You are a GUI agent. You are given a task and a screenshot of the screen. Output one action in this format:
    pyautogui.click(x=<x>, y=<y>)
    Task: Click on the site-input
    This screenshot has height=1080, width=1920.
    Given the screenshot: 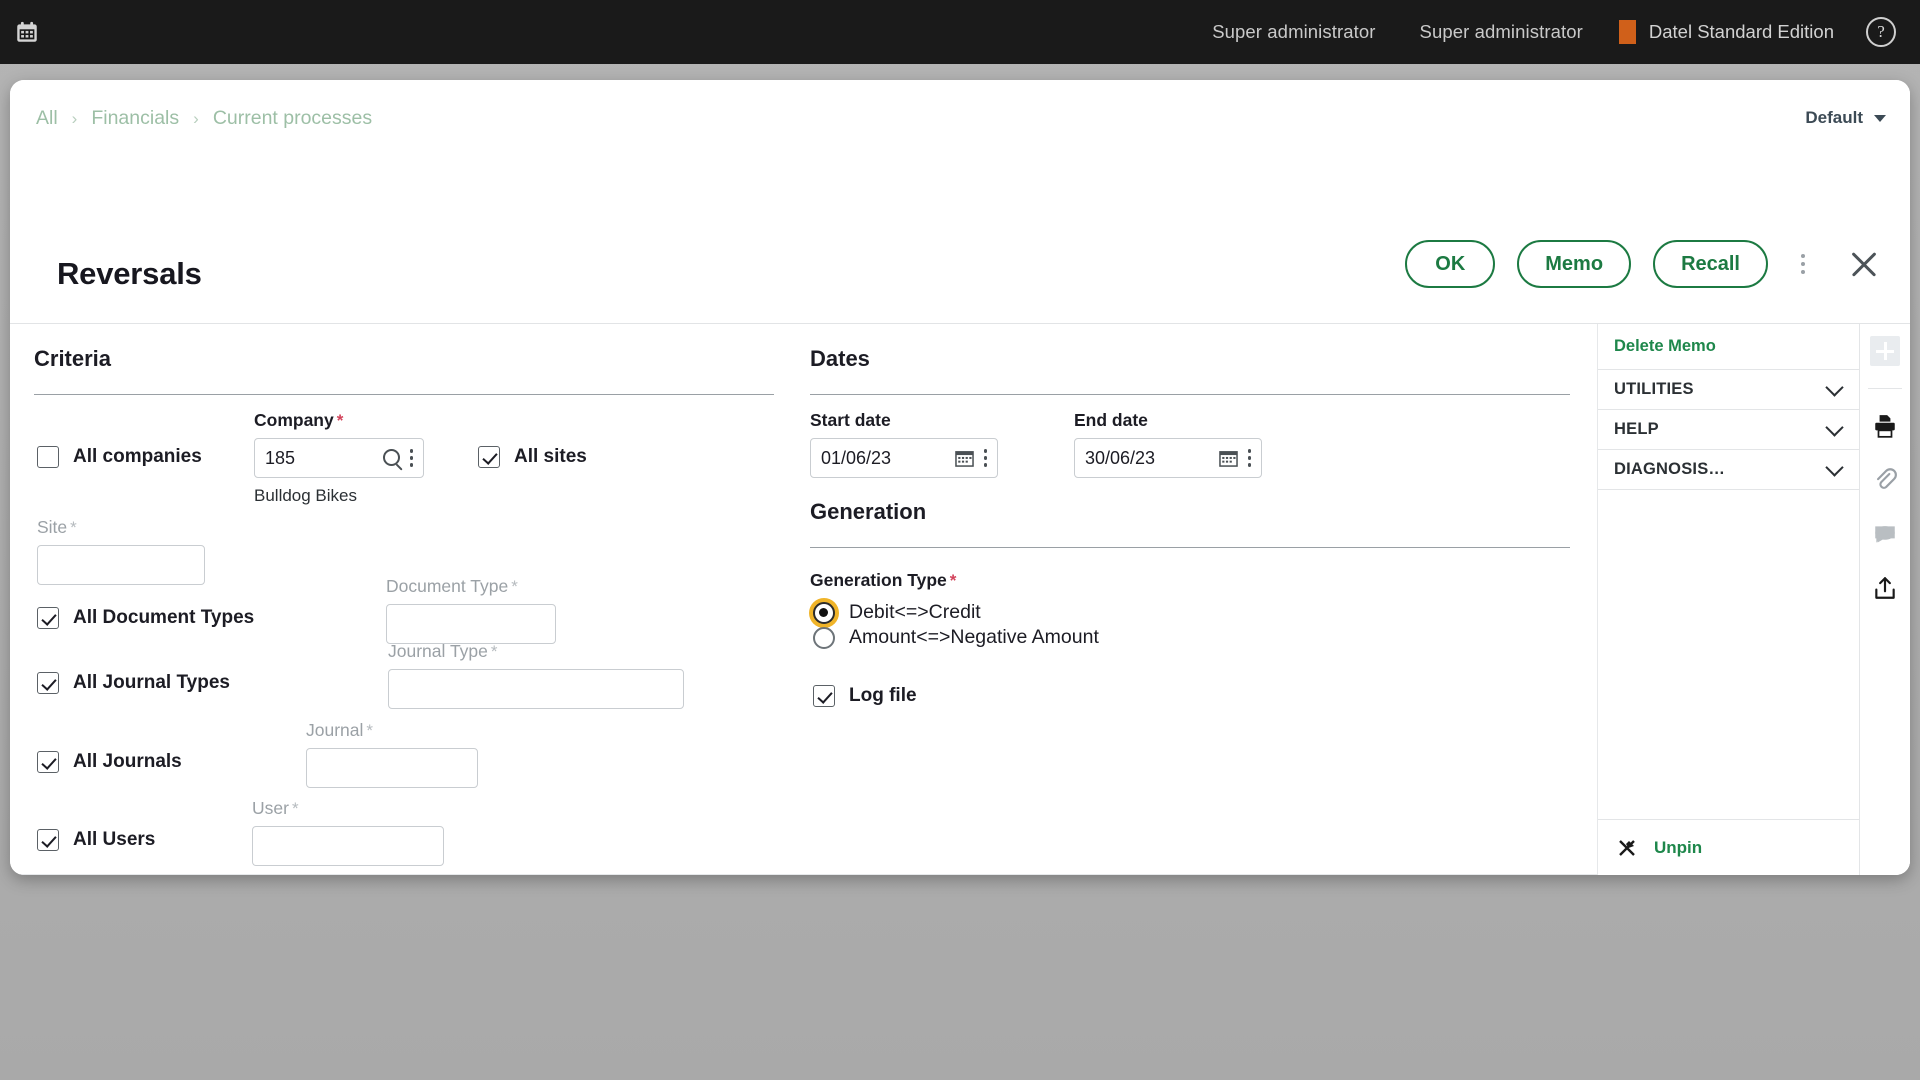 What is the action you would take?
    pyautogui.click(x=121, y=565)
    